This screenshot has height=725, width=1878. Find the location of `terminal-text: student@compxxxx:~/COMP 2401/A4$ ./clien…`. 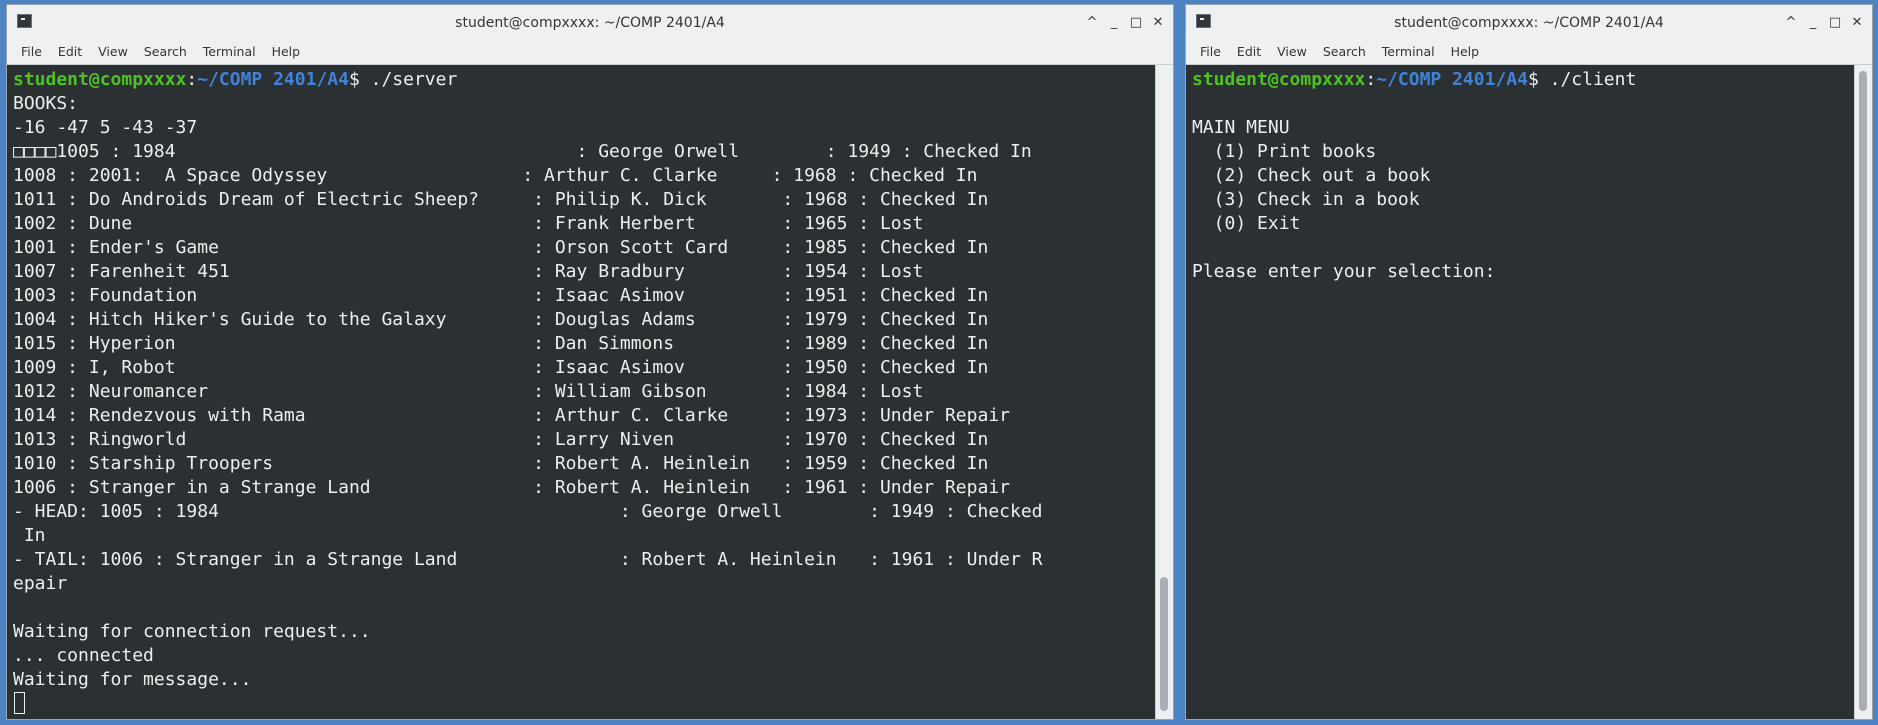

terminal-text: student@compxxxx:~/COMP 2401/A4$ ./clien… is located at coordinates (1520, 174).